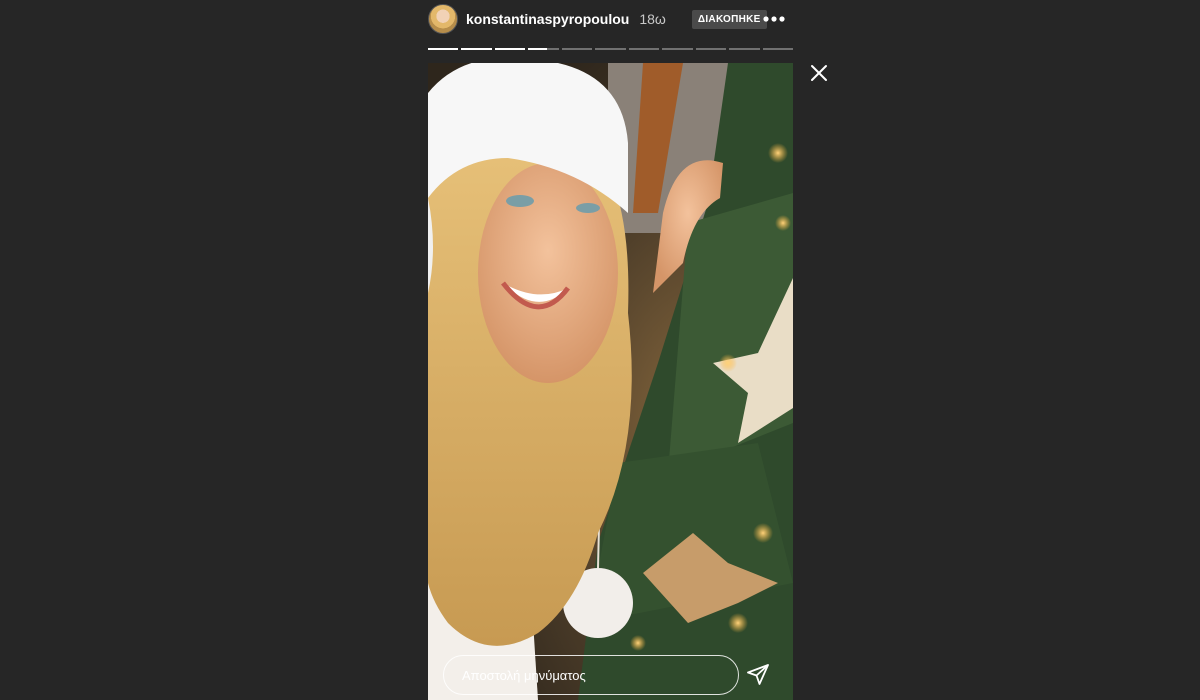 The image size is (1200, 700). I want to click on close-icon, so click(819, 73).